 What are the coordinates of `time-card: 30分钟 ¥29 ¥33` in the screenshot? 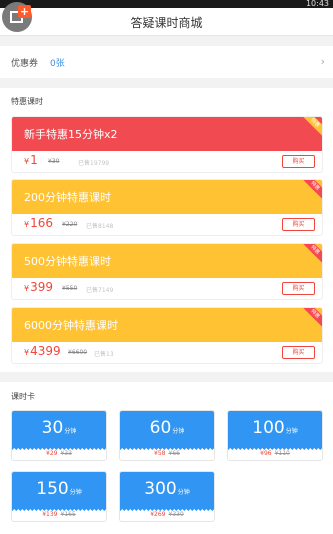 It's located at (59, 435).